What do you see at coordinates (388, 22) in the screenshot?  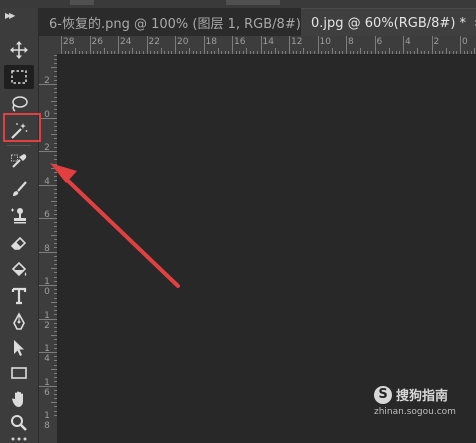 I see `tab-0-jpg: 0.jpg @ 60%(RGB/8#) * ✖` at bounding box center [388, 22].